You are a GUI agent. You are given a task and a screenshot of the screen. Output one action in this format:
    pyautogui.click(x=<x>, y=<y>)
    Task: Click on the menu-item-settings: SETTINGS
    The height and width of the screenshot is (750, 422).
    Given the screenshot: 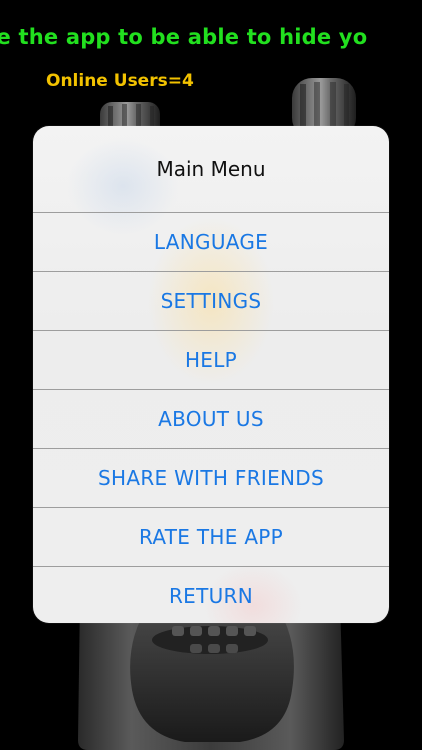 What is the action you would take?
    pyautogui.click(x=211, y=300)
    